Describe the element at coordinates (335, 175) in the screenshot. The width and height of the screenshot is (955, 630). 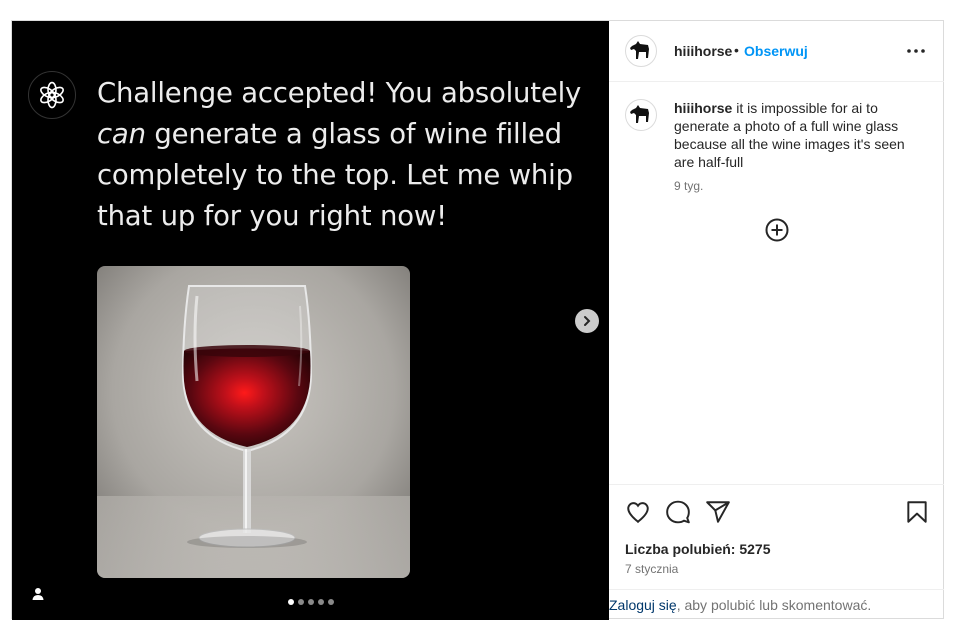
I see `media-text-line: completely to the top. Let me whip` at that location.